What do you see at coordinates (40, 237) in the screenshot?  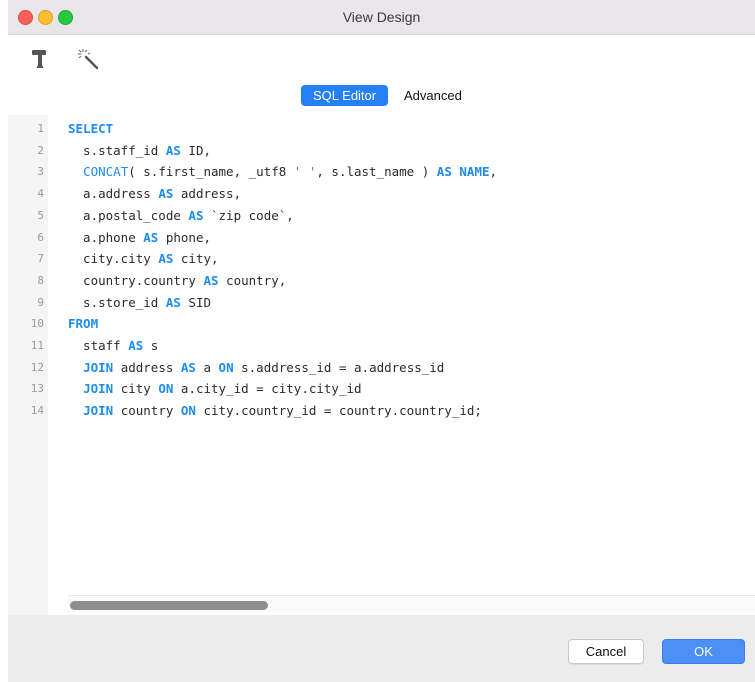 I see `line-number: 6` at bounding box center [40, 237].